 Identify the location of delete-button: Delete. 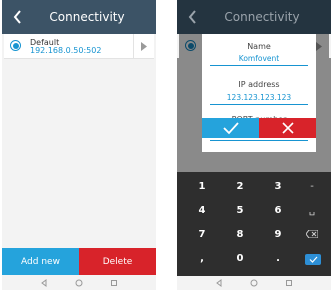
(117, 261).